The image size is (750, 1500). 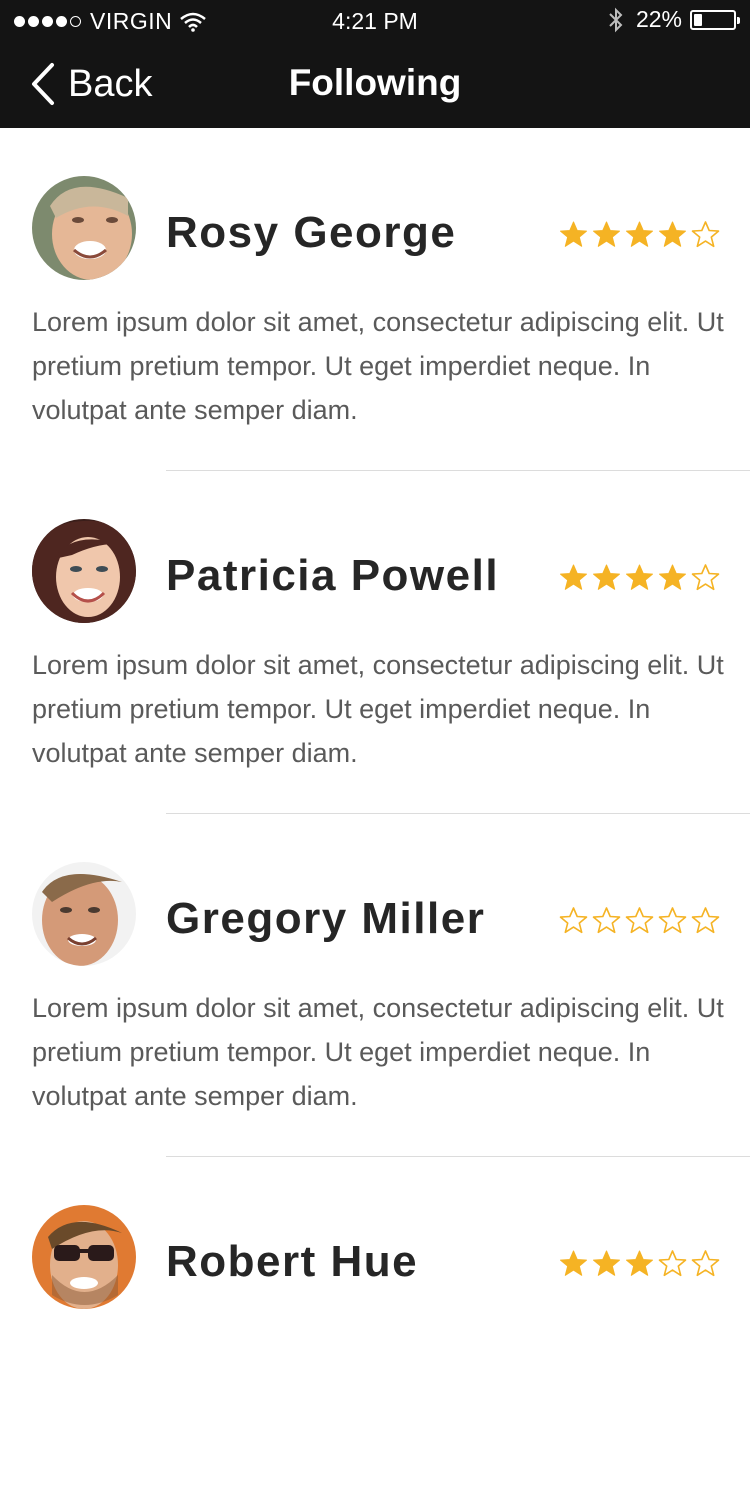 What do you see at coordinates (375, 21) in the screenshot?
I see `status-bar: VIRGIN 4:21 PM 22%` at bounding box center [375, 21].